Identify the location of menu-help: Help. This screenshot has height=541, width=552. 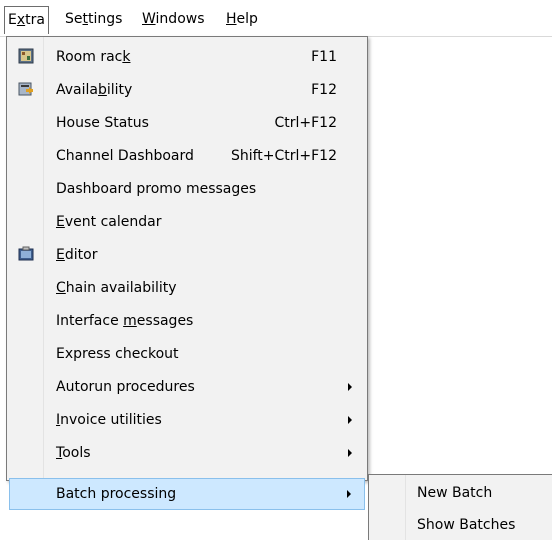
(242, 19).